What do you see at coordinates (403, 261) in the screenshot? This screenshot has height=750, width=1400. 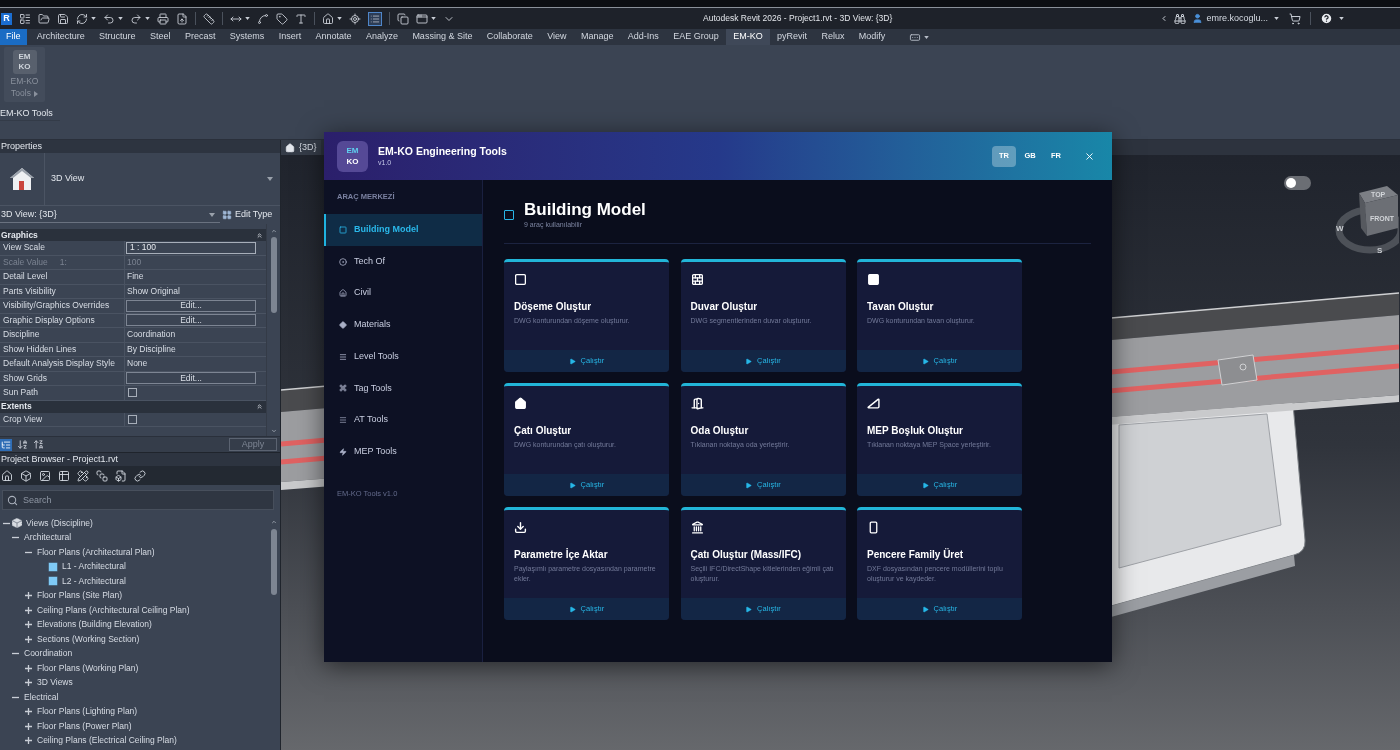 I see `sidebar-item: Tech Of` at bounding box center [403, 261].